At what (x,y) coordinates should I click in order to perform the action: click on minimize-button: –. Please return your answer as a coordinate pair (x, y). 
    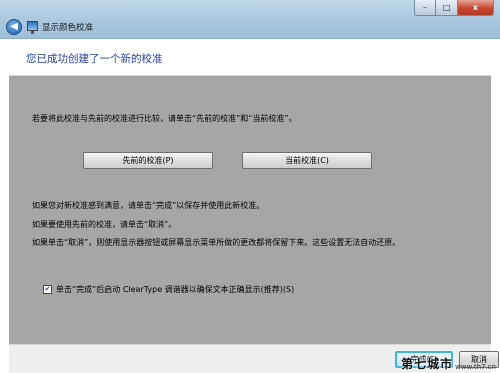
    Looking at the image, I should click on (425, 8).